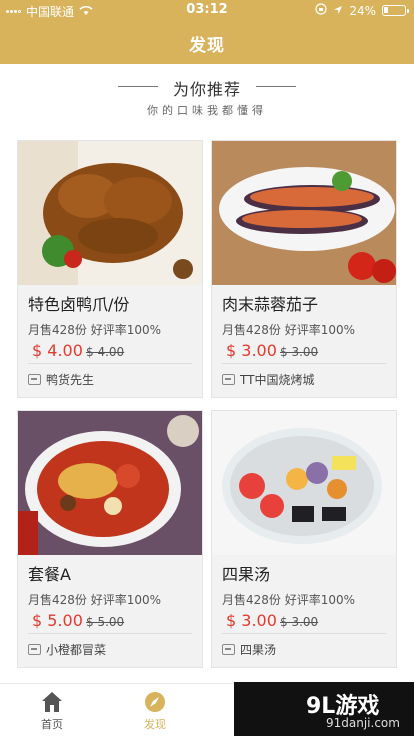 This screenshot has height=736, width=414. Describe the element at coordinates (105, 622) in the screenshot. I see `product-original-price: $ 5.00` at that location.